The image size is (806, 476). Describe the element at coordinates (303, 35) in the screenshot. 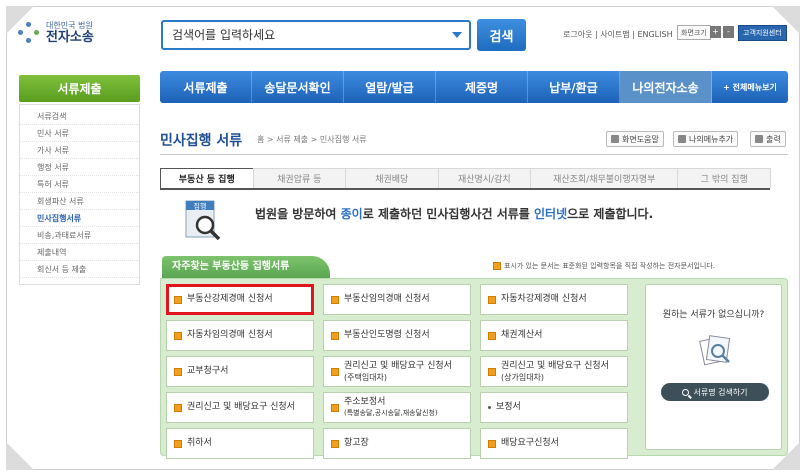

I see `search-input` at that location.